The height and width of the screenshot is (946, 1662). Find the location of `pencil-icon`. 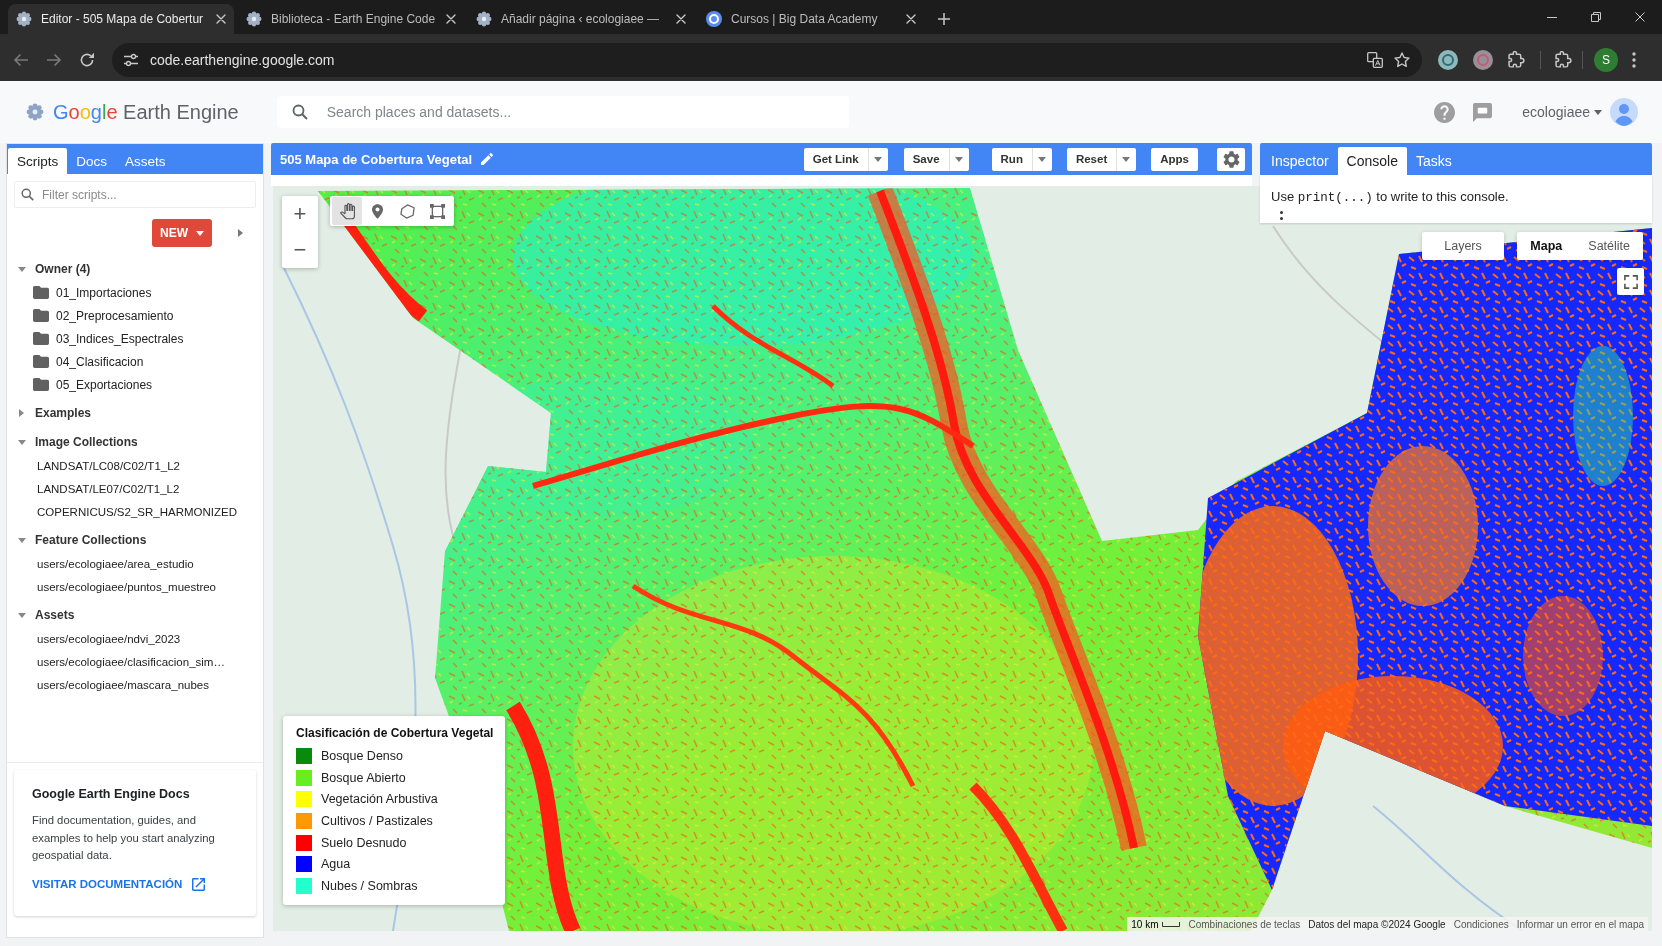

pencil-icon is located at coordinates (487, 159).